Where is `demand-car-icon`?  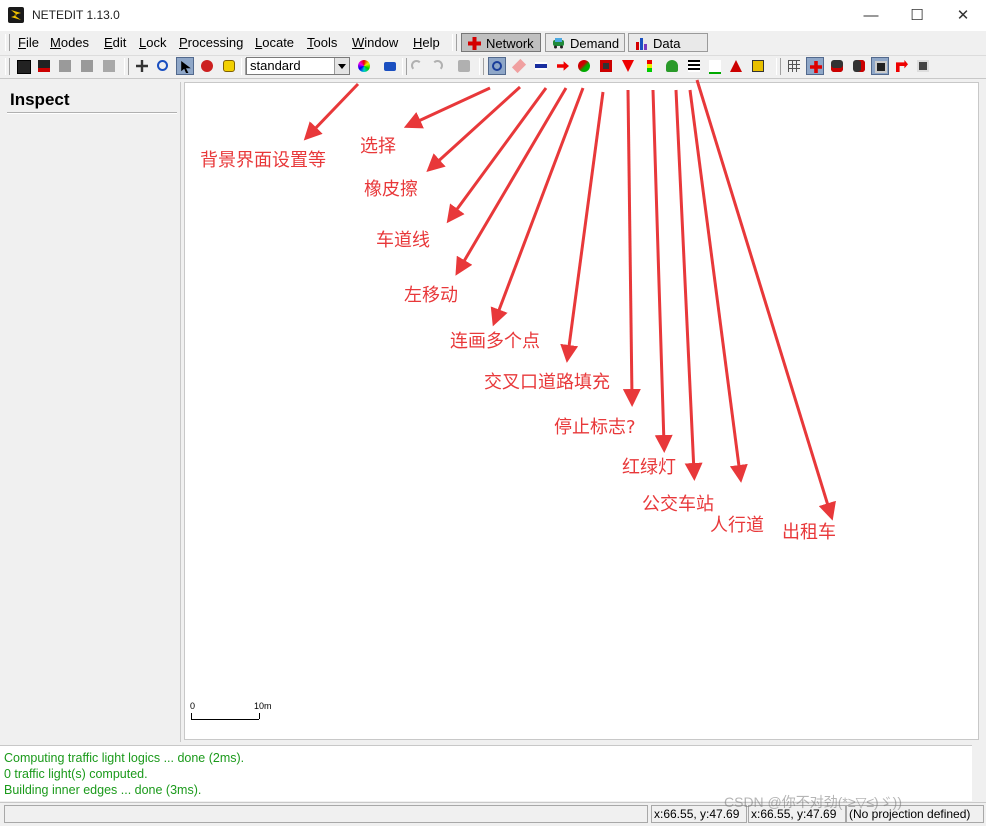 demand-car-icon is located at coordinates (558, 43).